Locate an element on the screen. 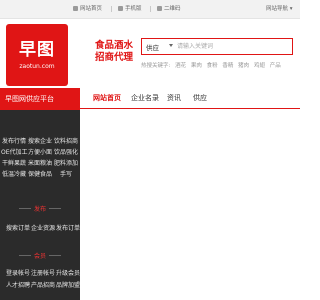 The height and width of the screenshot is (300, 320). hot-keyword: 食粉 is located at coordinates (212, 66).